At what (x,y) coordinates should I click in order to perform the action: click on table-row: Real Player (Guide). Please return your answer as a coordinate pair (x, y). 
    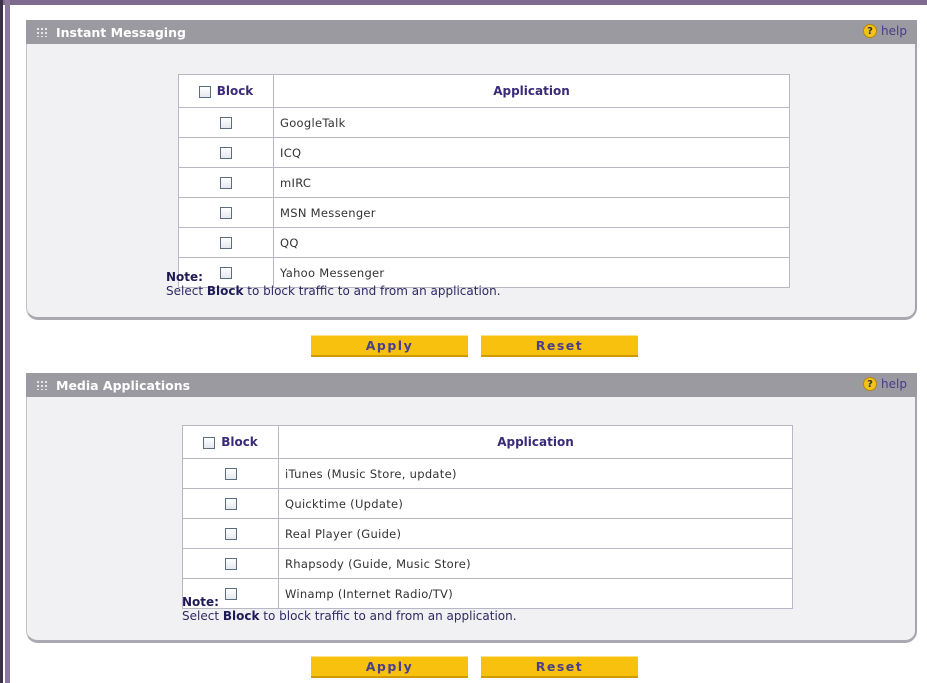
    Looking at the image, I should click on (487, 533).